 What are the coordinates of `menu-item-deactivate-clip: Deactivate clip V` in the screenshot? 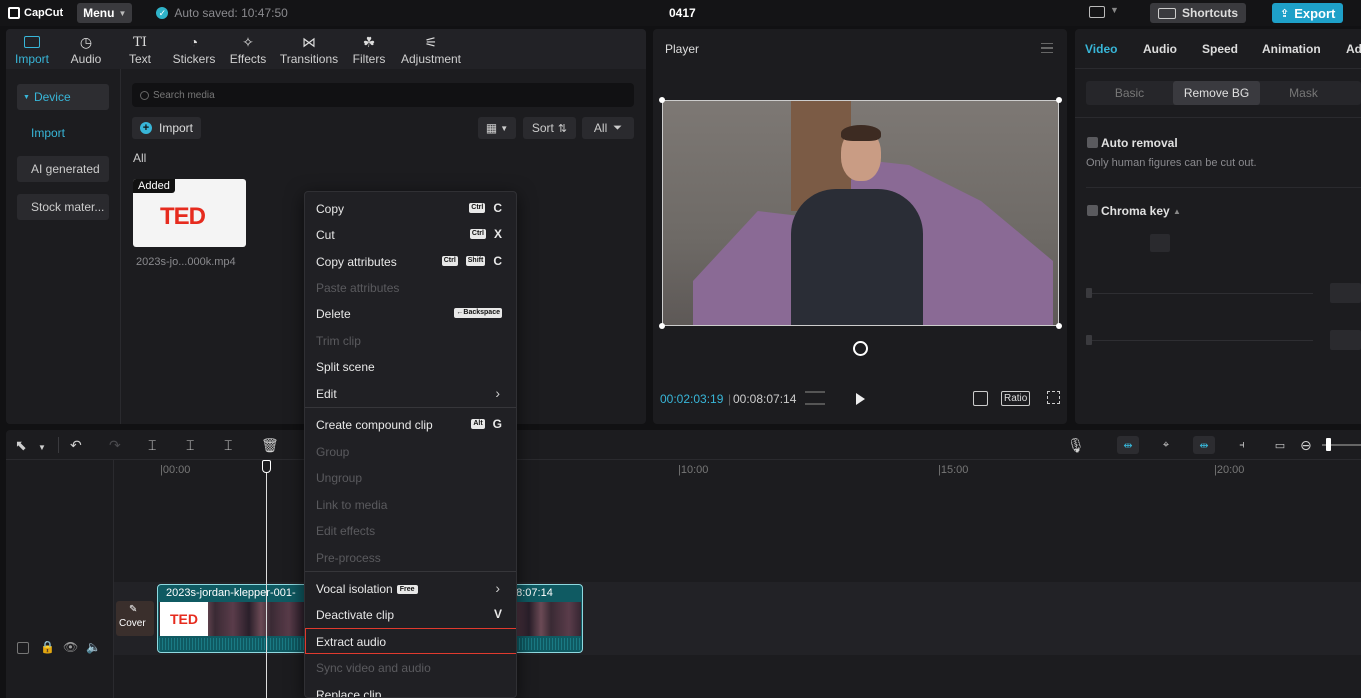 It's located at (410, 614).